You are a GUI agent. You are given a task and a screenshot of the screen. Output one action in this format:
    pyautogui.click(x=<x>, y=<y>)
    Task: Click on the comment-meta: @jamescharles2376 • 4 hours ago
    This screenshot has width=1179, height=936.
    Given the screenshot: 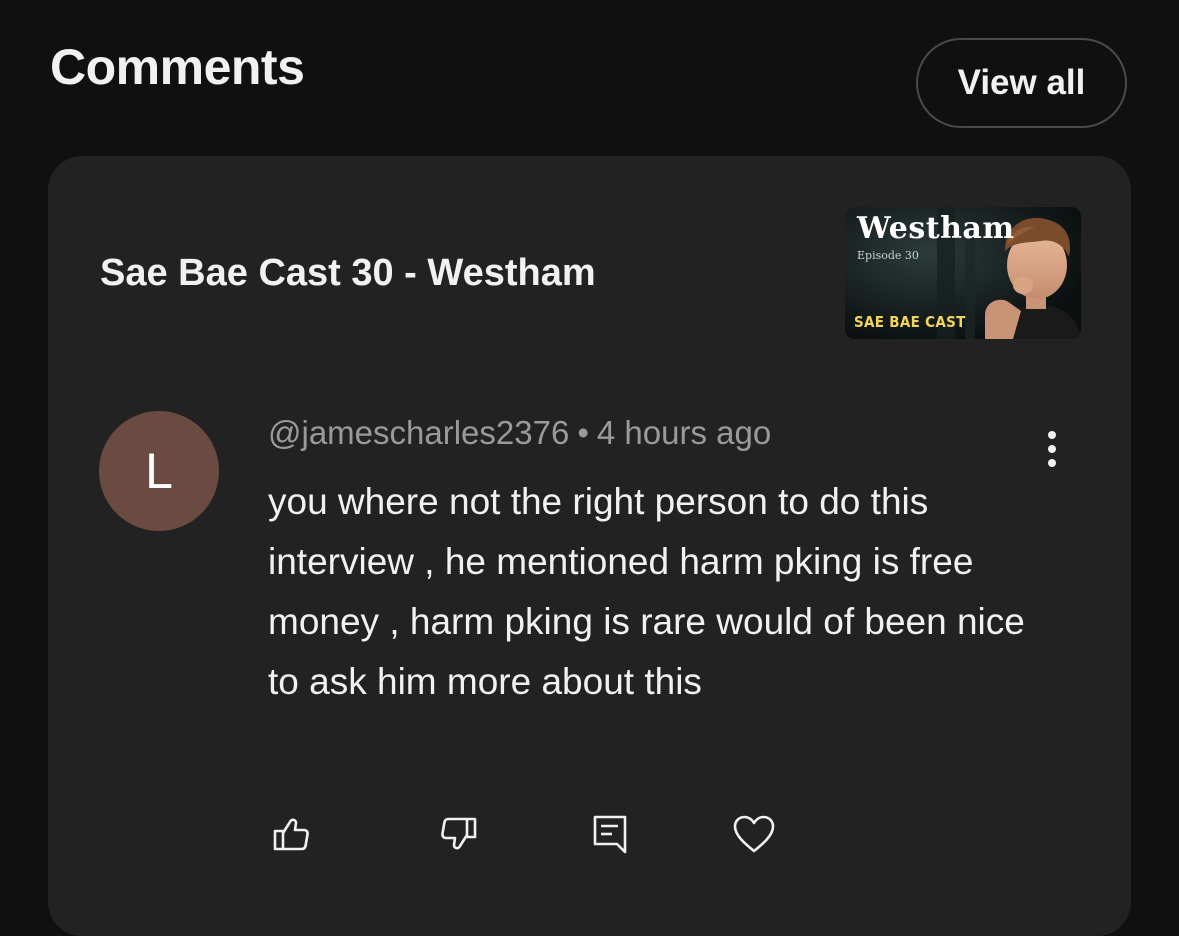 What is the action you would take?
    pyautogui.click(x=519, y=433)
    